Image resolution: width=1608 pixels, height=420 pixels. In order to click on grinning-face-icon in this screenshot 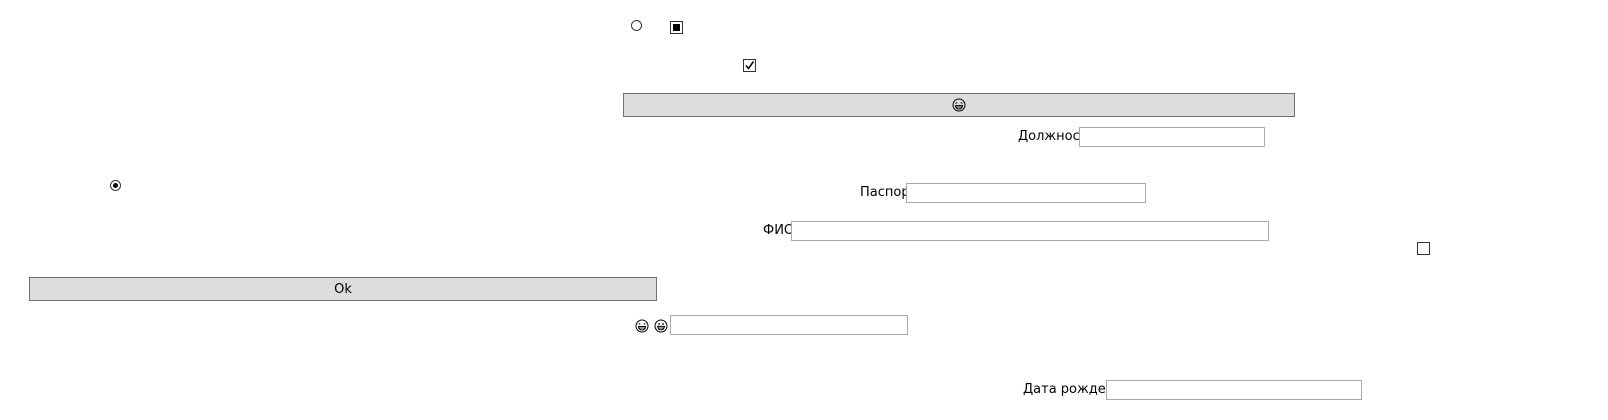, I will do `click(661, 326)`.